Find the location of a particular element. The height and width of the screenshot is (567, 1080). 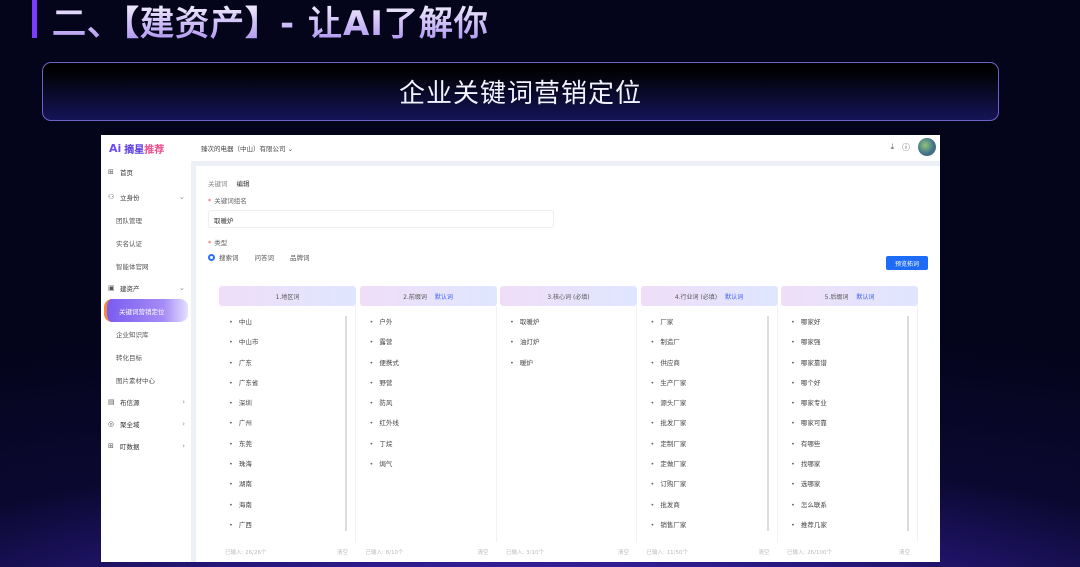

keyword-item: 东莞 is located at coordinates (287, 448).